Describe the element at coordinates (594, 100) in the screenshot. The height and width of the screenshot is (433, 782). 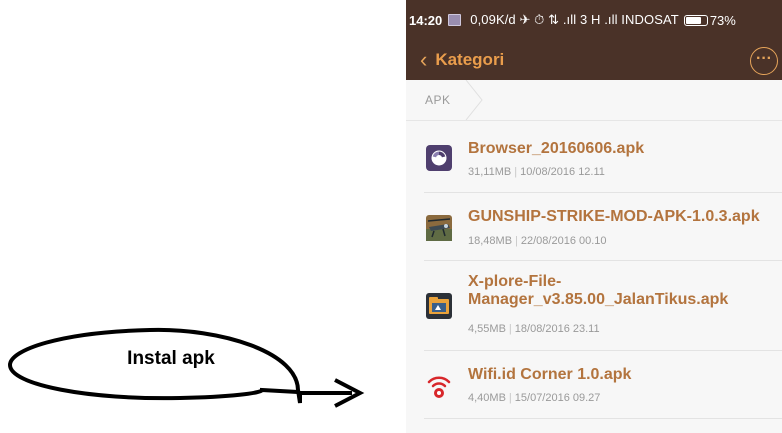
I see `breadcrumb: APK` at that location.